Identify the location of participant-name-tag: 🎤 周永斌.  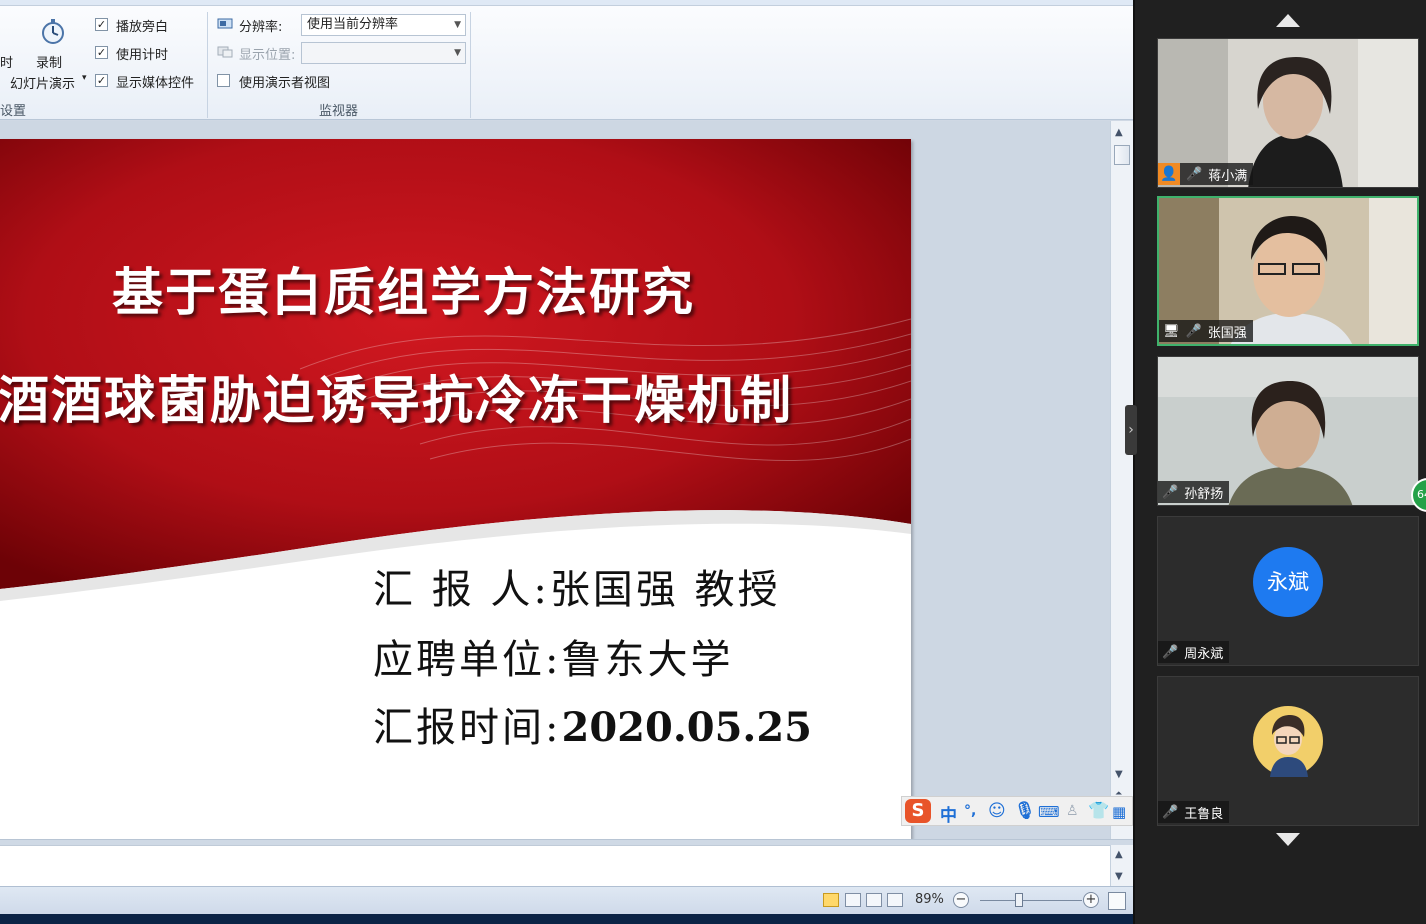
(1194, 652).